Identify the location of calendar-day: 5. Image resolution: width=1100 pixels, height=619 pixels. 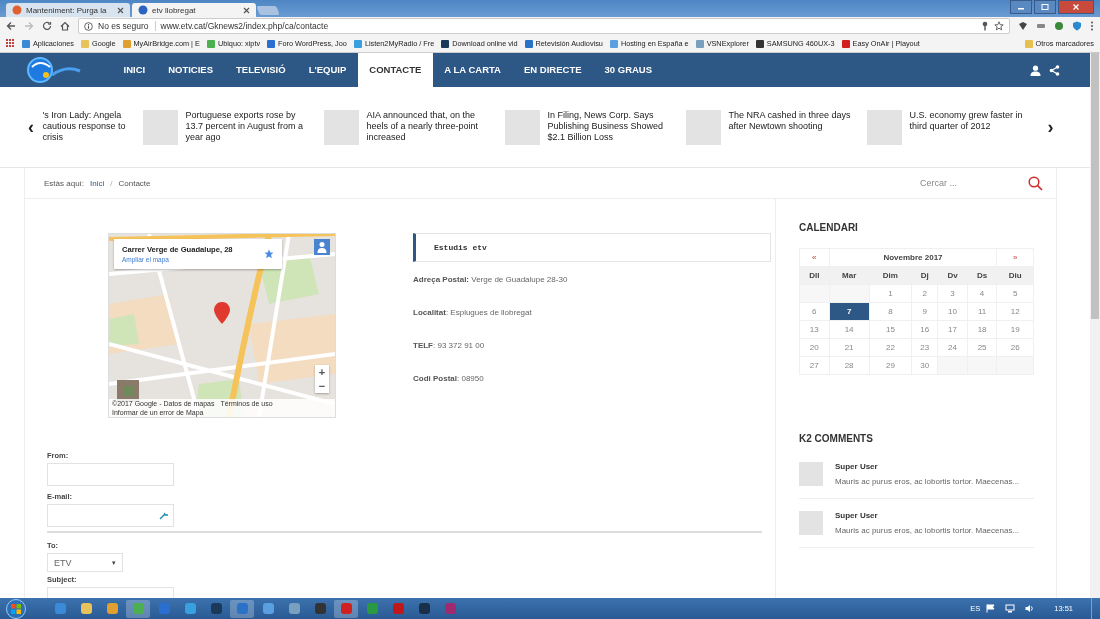
(1015, 293).